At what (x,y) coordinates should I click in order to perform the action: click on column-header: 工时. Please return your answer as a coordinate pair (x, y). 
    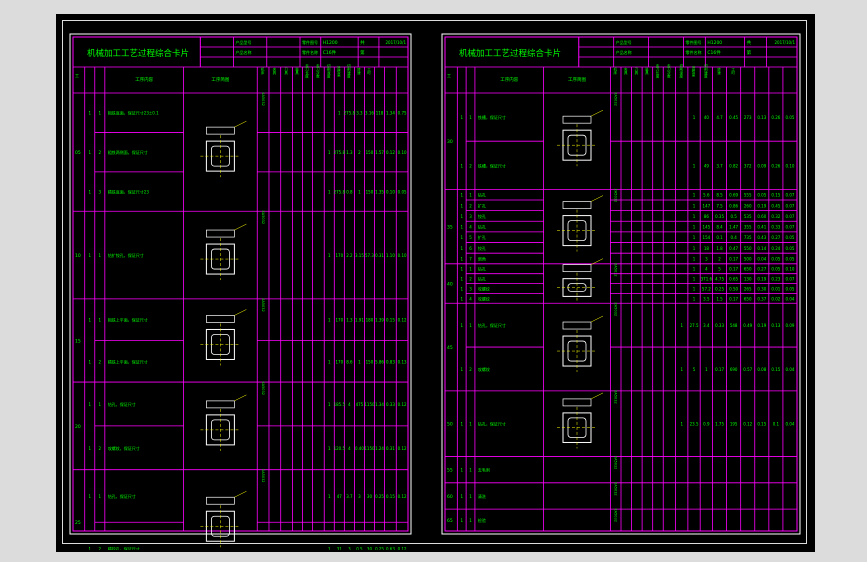
    Looking at the image, I should click on (368, 72).